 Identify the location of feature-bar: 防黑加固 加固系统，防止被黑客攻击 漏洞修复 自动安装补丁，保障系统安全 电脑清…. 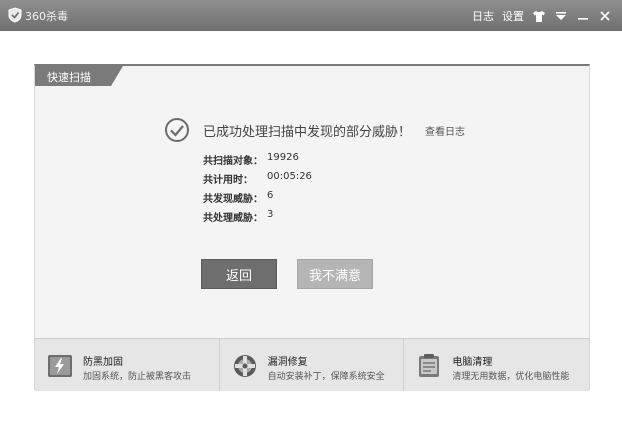
(312, 364).